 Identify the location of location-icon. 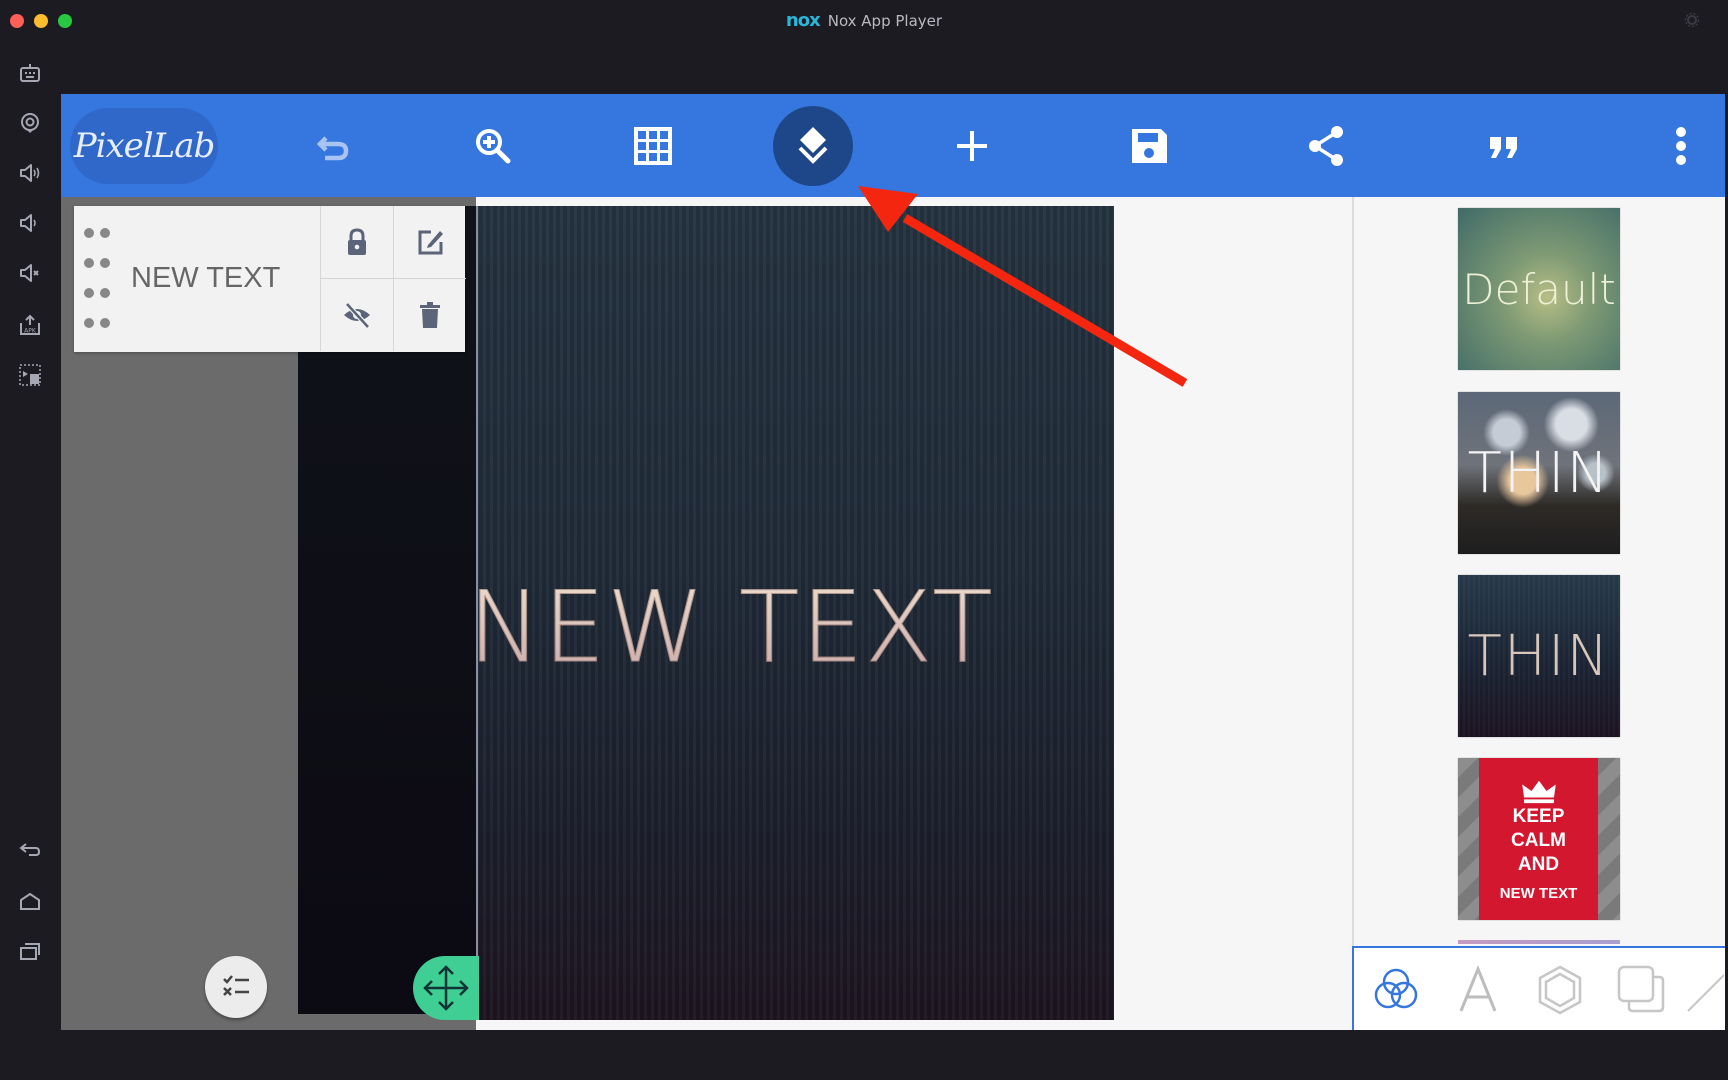
(30, 123).